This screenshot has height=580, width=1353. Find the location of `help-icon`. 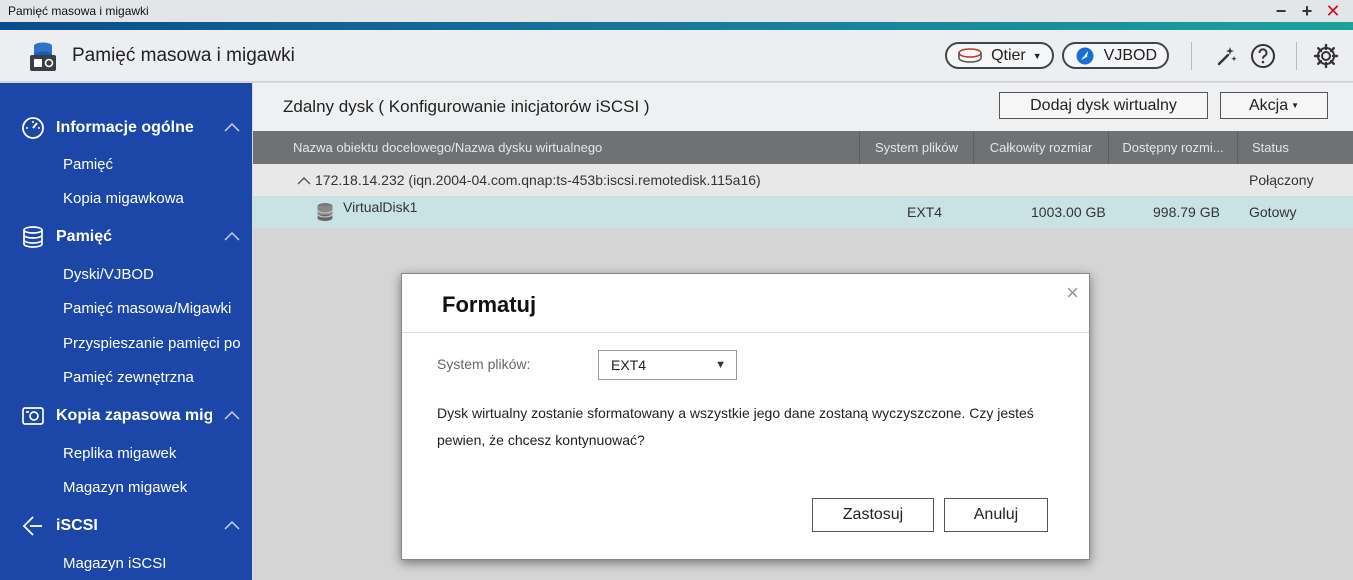

help-icon is located at coordinates (1263, 56).